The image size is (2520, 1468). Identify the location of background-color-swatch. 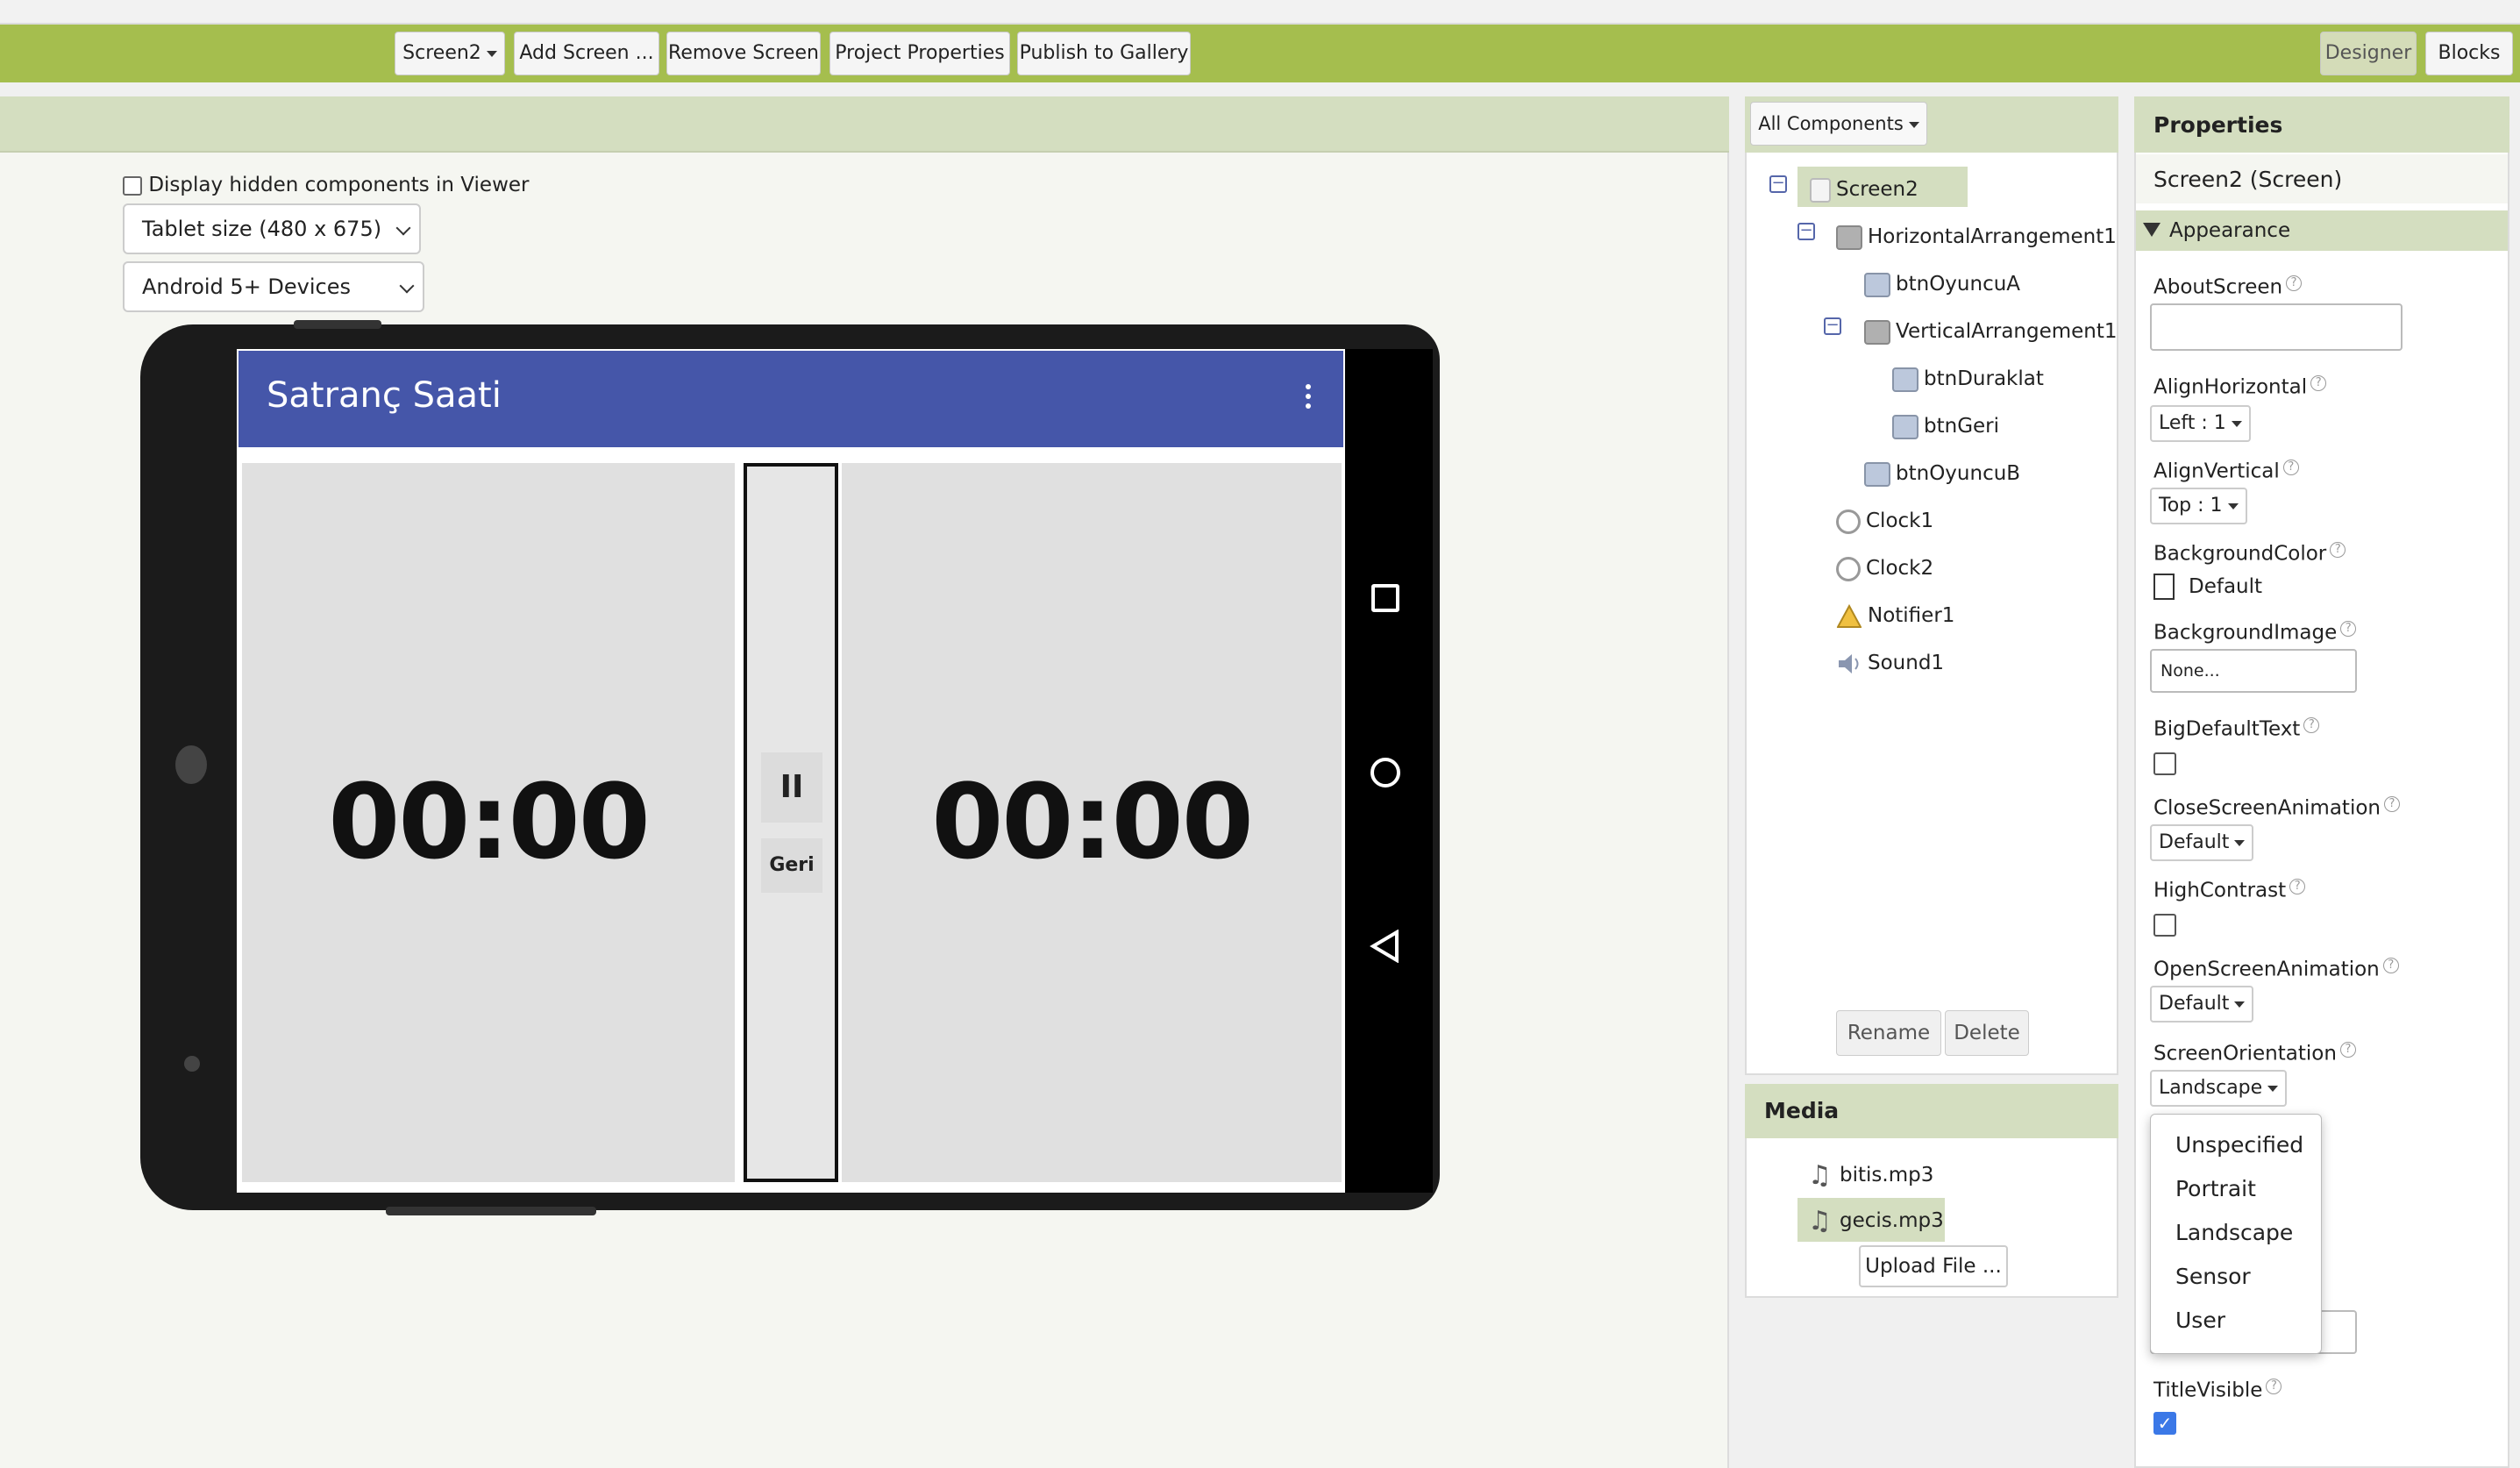
(2164, 587).